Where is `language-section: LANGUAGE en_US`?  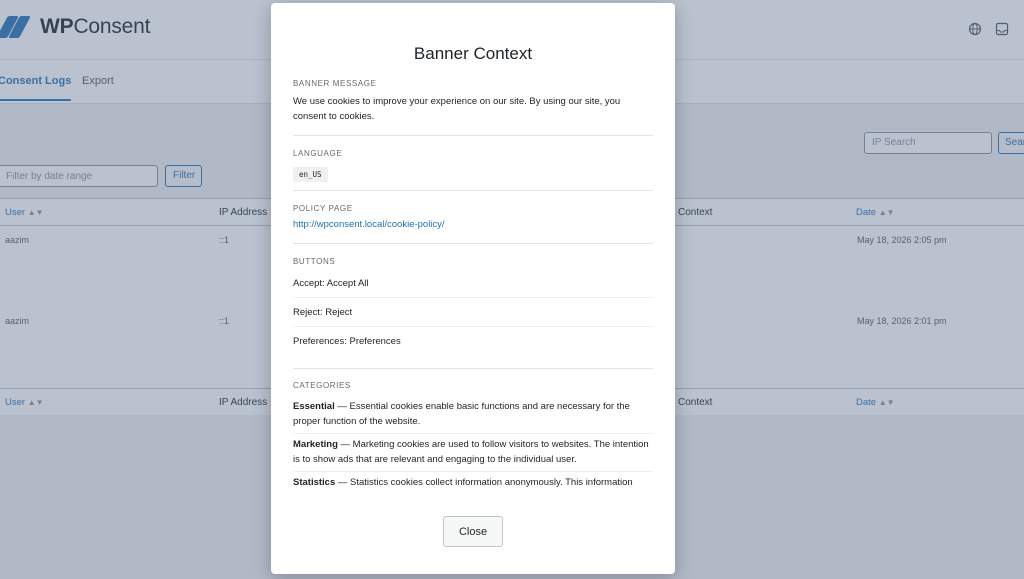
language-section: LANGUAGE en_US is located at coordinates (473, 163).